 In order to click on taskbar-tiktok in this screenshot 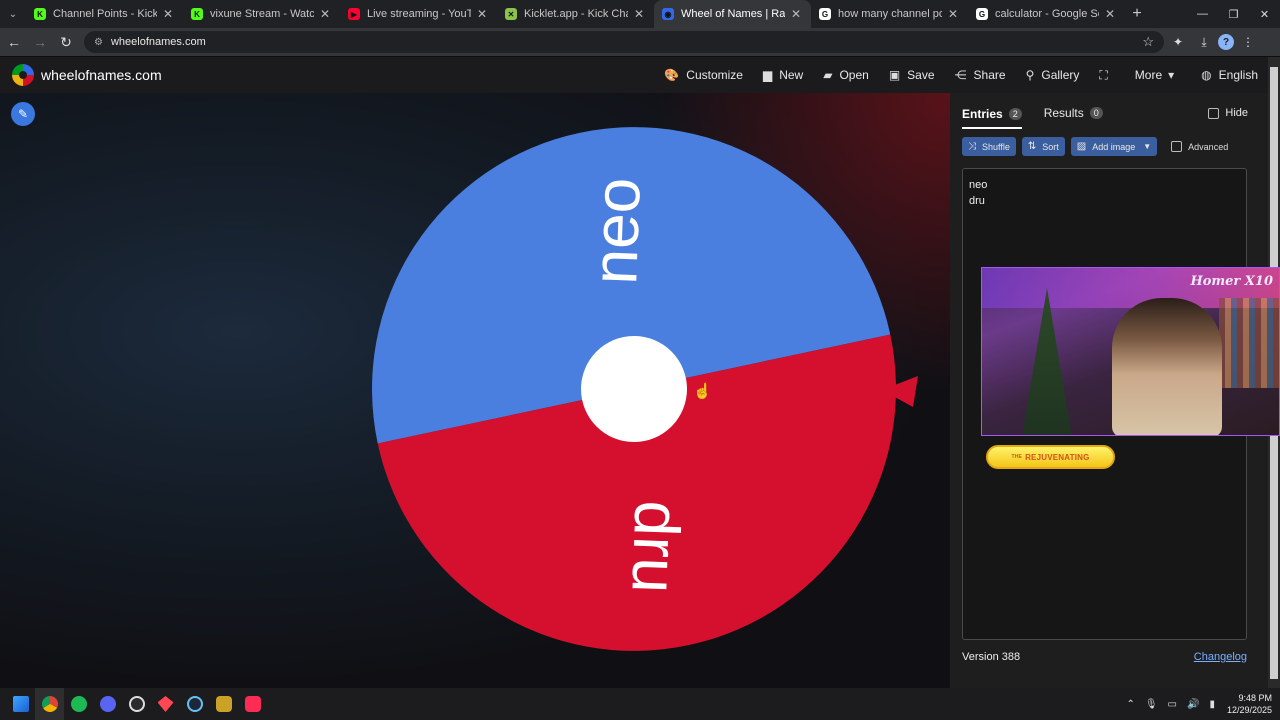, I will do `click(252, 704)`.